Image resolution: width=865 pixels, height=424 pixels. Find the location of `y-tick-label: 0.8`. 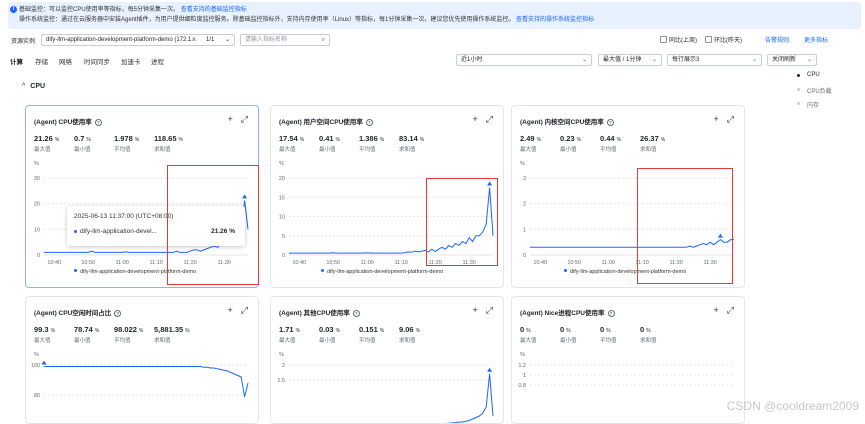

y-tick-label: 0.8 is located at coordinates (522, 386).